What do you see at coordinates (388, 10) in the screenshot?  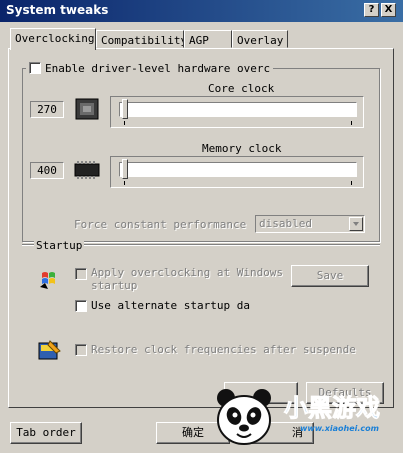 I see `close-button: X` at bounding box center [388, 10].